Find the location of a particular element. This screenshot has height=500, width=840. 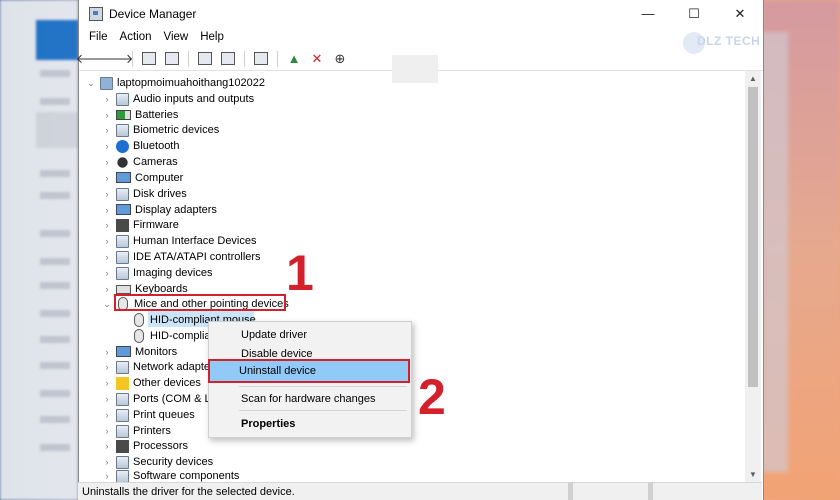

close-button: ✕ is located at coordinates (740, 13).